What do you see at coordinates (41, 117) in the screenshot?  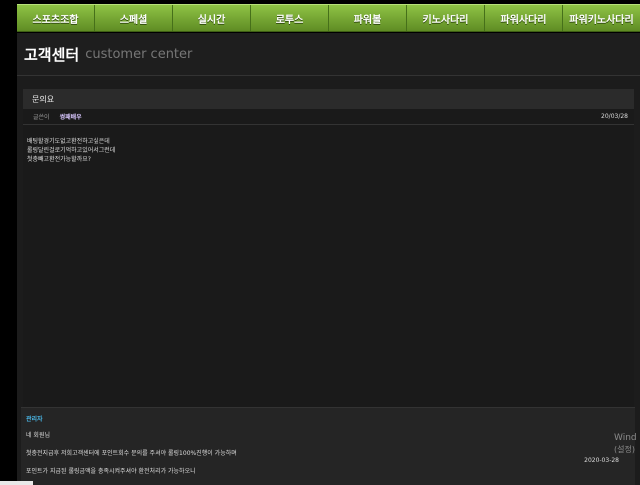 I see `author-label: 글쓴이` at bounding box center [41, 117].